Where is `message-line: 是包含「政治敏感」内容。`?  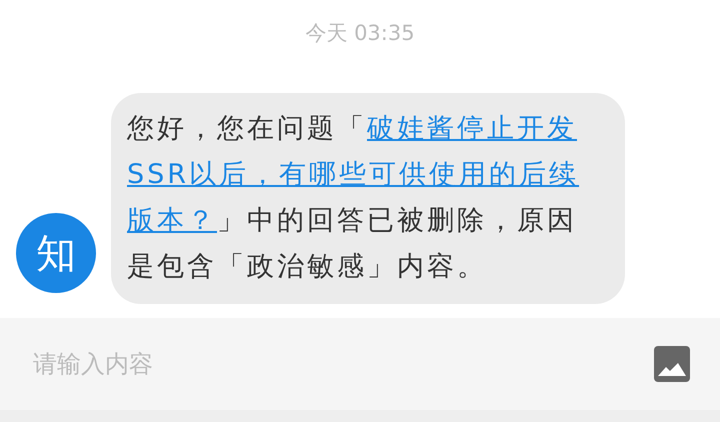
message-line: 是包含「政治敏感」内容。 is located at coordinates (307, 267).